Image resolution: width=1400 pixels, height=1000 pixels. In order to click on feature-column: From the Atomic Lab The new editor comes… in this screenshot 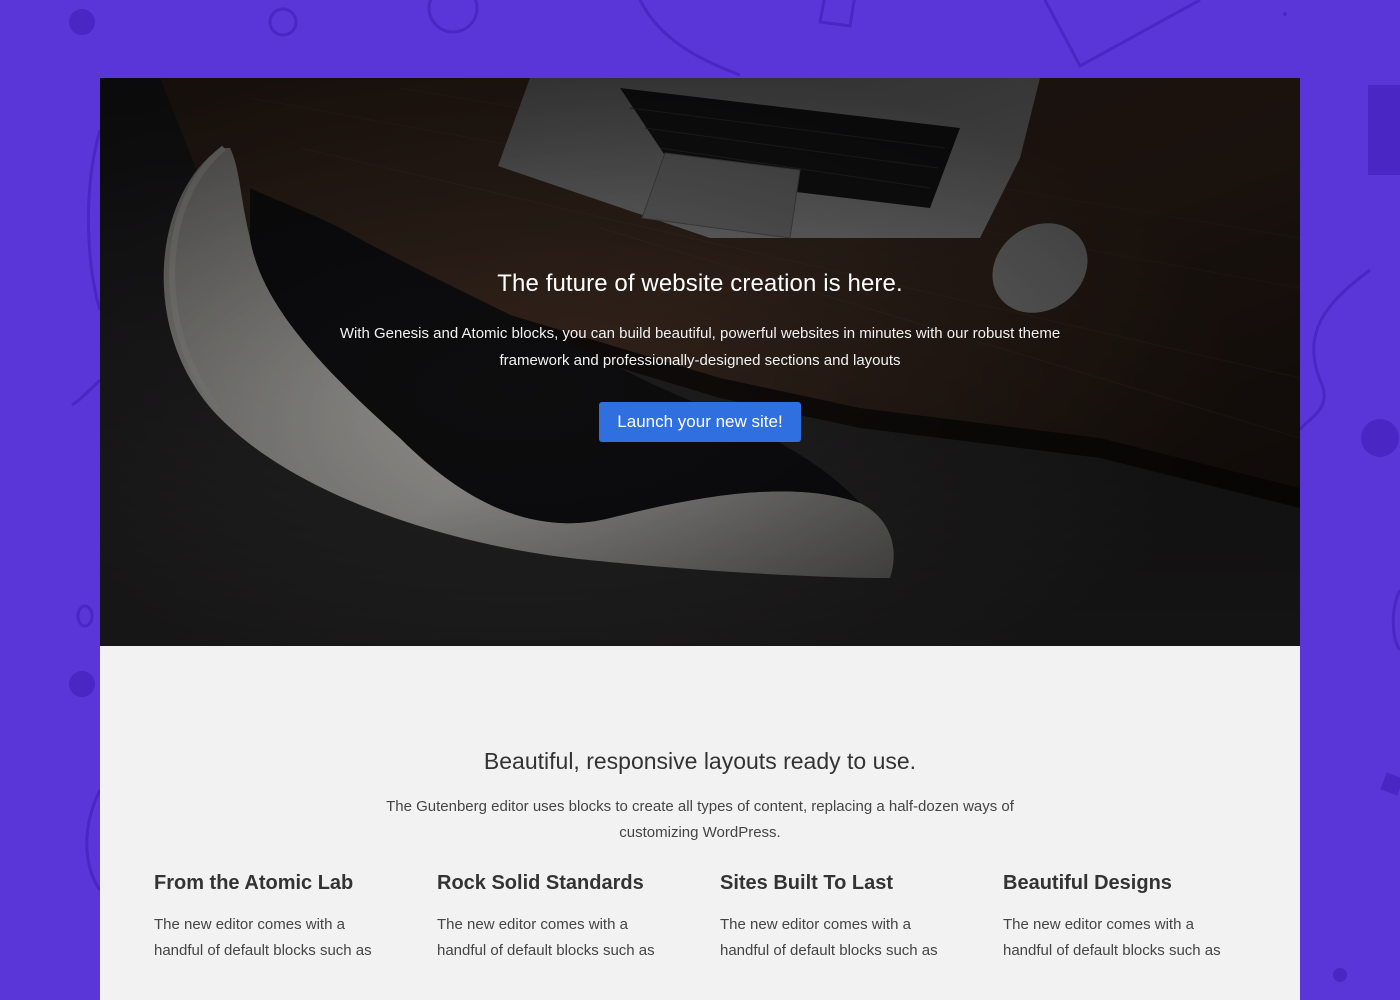, I will do `click(274, 916)`.